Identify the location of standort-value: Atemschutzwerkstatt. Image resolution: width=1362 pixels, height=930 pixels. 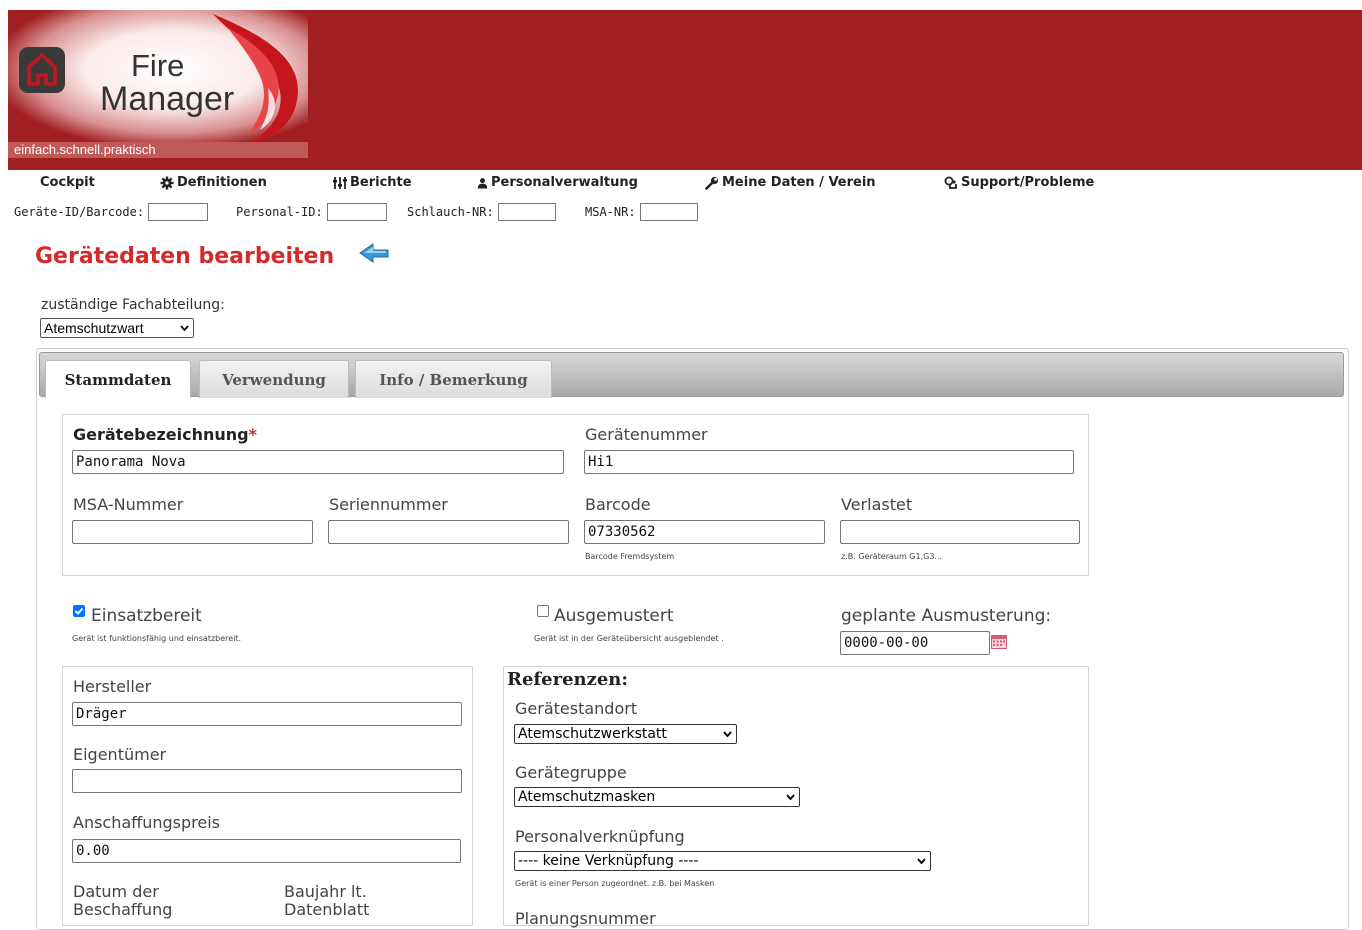
(592, 734).